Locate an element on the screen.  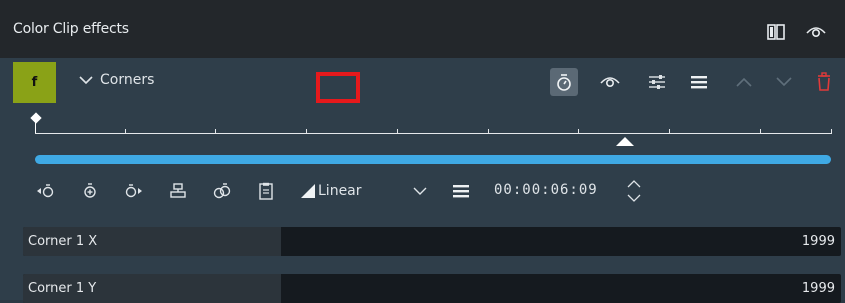
delete-icon is located at coordinates (824, 82).